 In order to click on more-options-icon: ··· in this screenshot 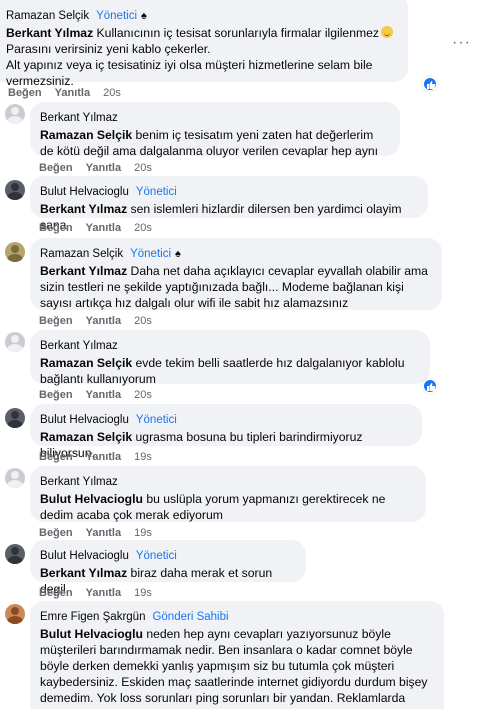, I will do `click(461, 43)`.